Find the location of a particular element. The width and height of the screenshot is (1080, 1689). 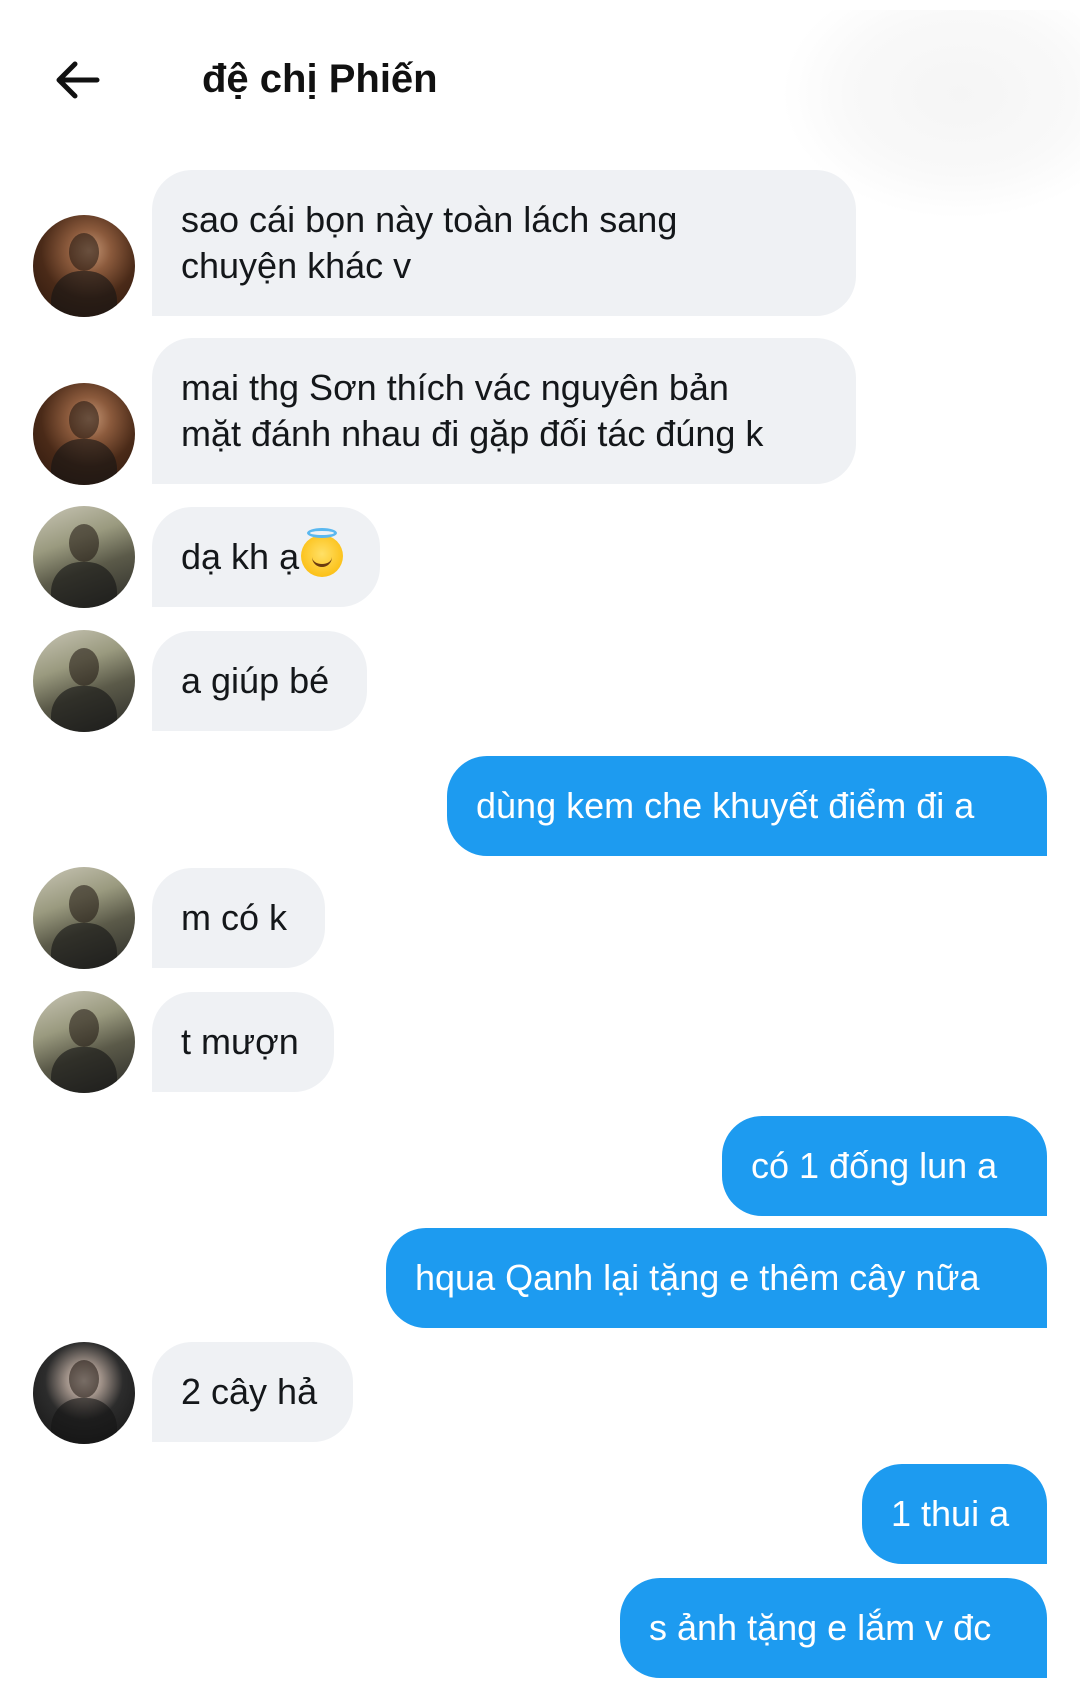

message-bubble: s ảnh tặng e lắm v đc is located at coordinates (833, 1628).